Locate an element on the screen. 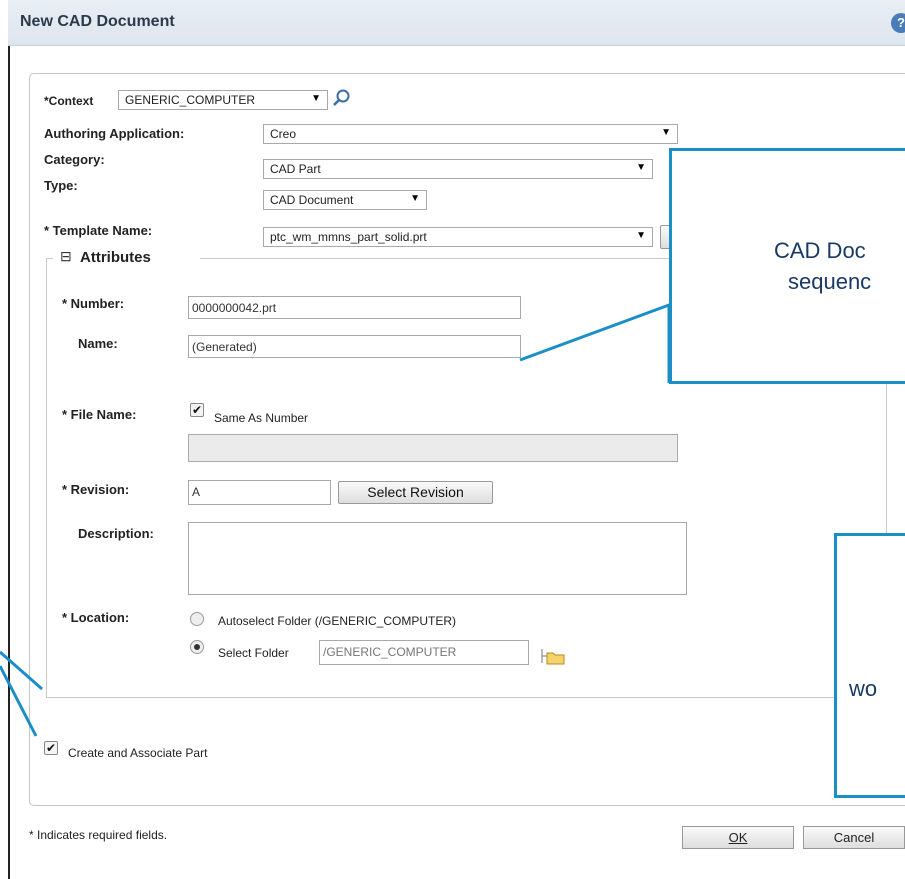 This screenshot has width=905, height=879. callout-top-line1: CAD Doc is located at coordinates (820, 250).